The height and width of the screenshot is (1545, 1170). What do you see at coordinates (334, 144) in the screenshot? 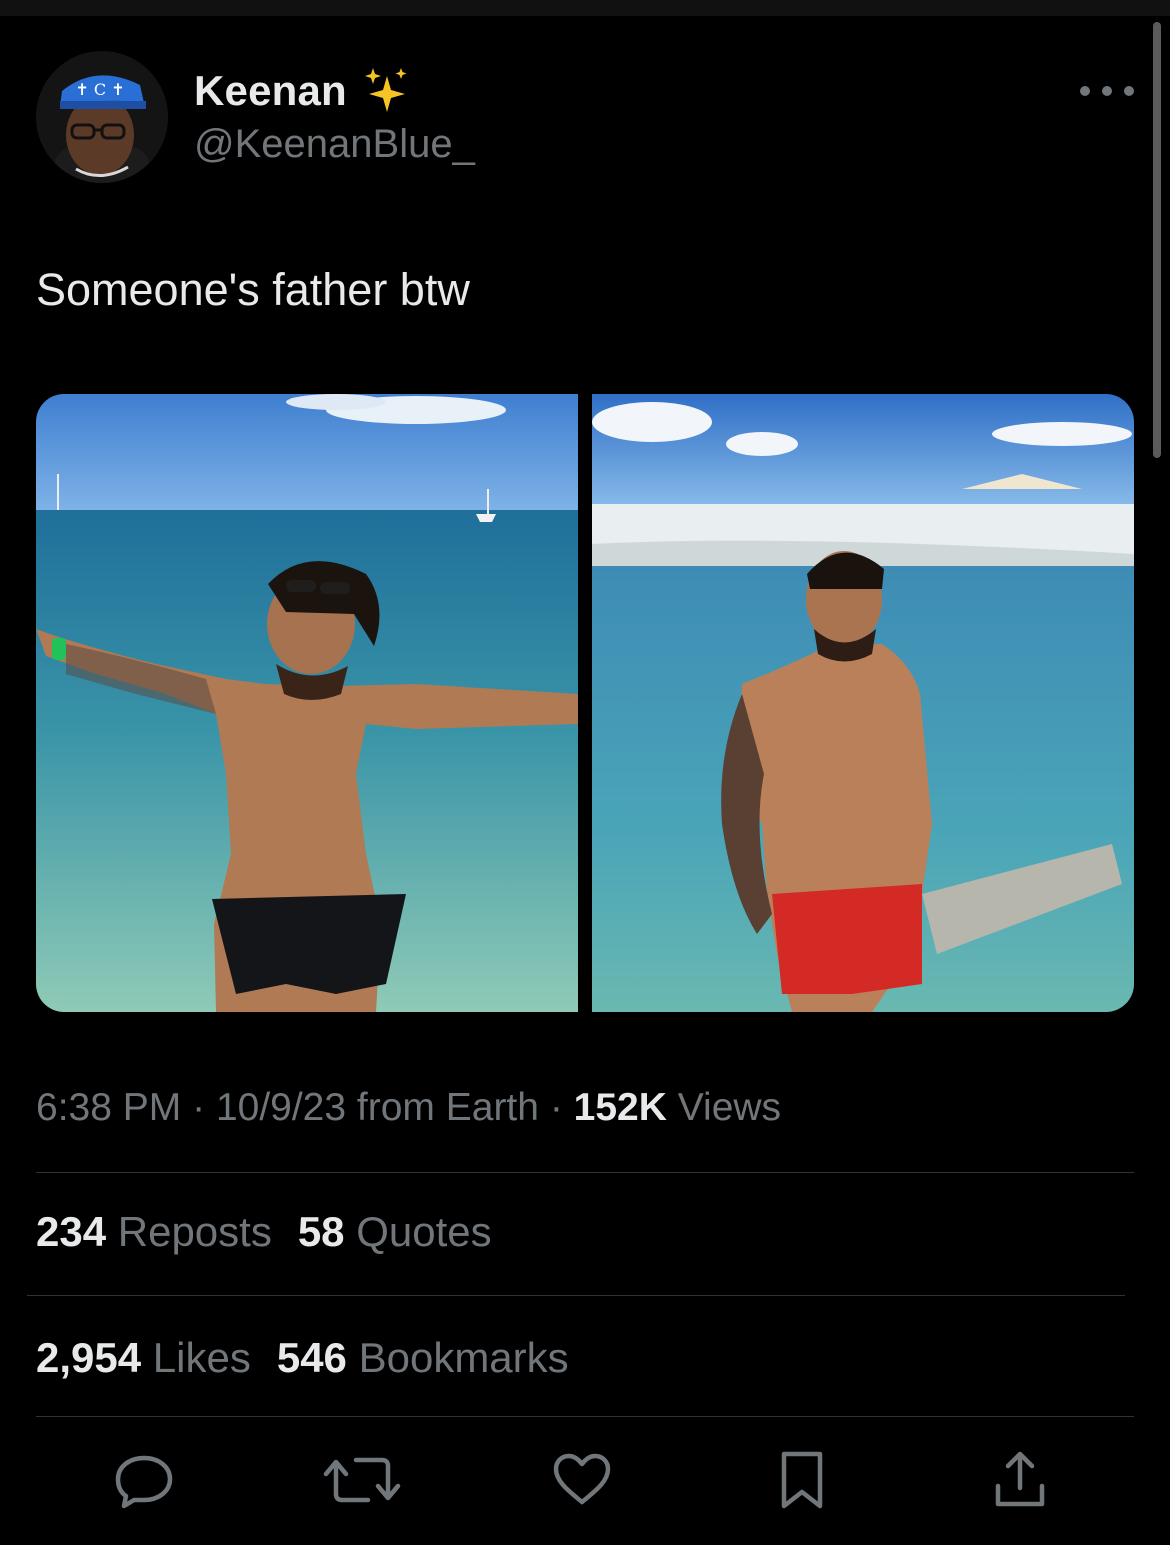
I see `author-handle: @KeenanBlue_` at bounding box center [334, 144].